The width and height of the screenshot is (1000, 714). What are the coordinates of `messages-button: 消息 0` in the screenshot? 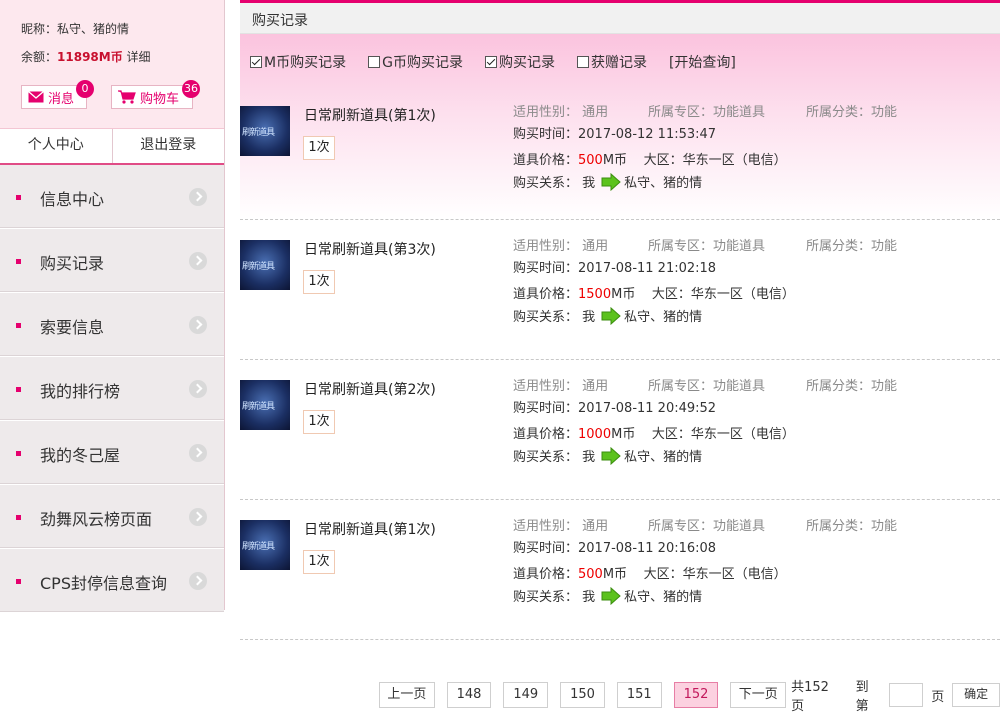 It's located at (57, 94).